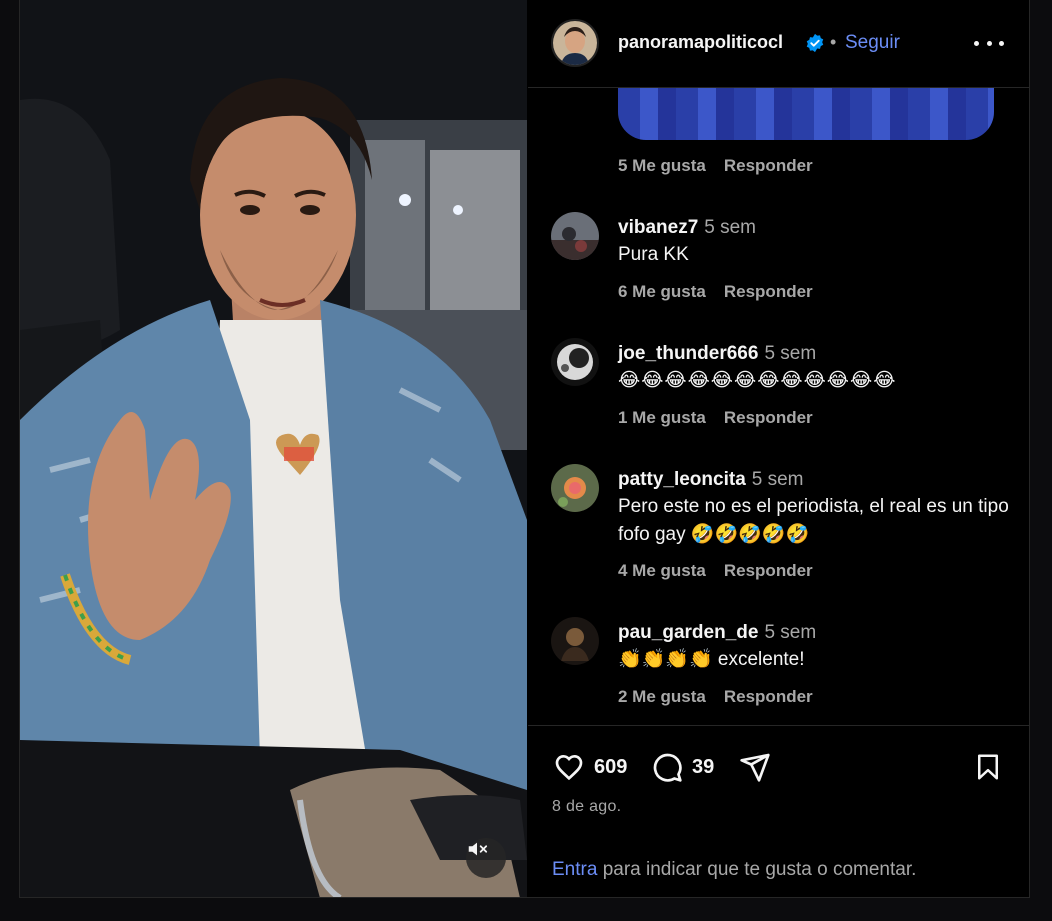  I want to click on post-header: panoramapoliticocl • Seguir, so click(778, 44).